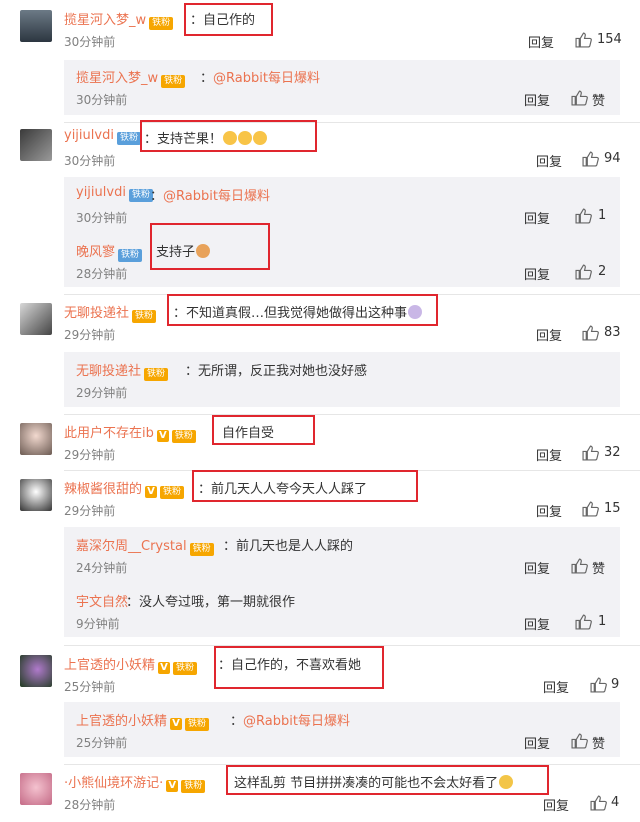  What do you see at coordinates (131, 664) in the screenshot?
I see `comment-username: 上官透的小妖精 V 铁粉` at bounding box center [131, 664].